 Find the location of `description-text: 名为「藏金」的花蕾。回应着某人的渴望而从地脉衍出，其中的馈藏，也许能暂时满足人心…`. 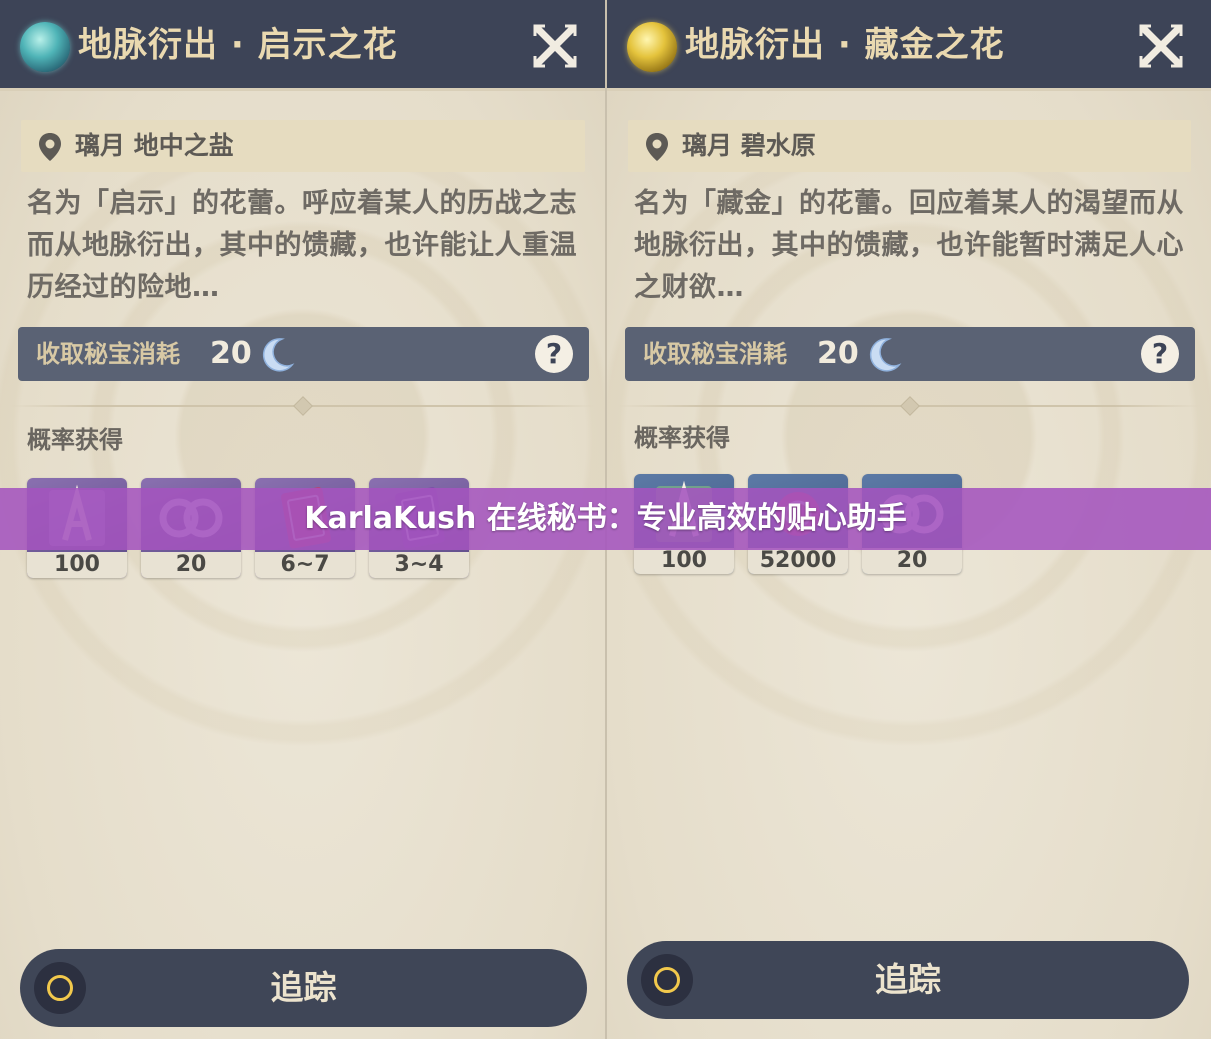

description-text: 名为「藏金」的花蕾。回应着某人的渴望而从地脉衍出，其中的馈藏，也许能暂时满足人心… is located at coordinates (909, 245).